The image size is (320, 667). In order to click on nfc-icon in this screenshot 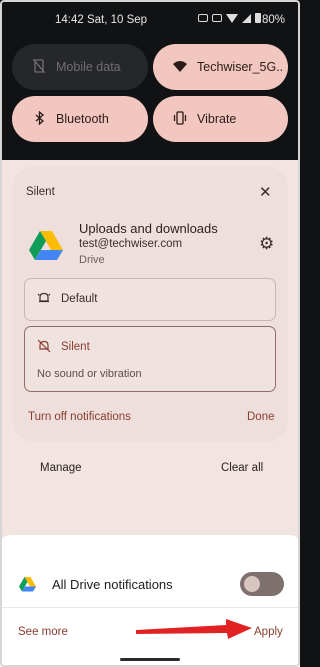, I will do `click(203, 18)`.